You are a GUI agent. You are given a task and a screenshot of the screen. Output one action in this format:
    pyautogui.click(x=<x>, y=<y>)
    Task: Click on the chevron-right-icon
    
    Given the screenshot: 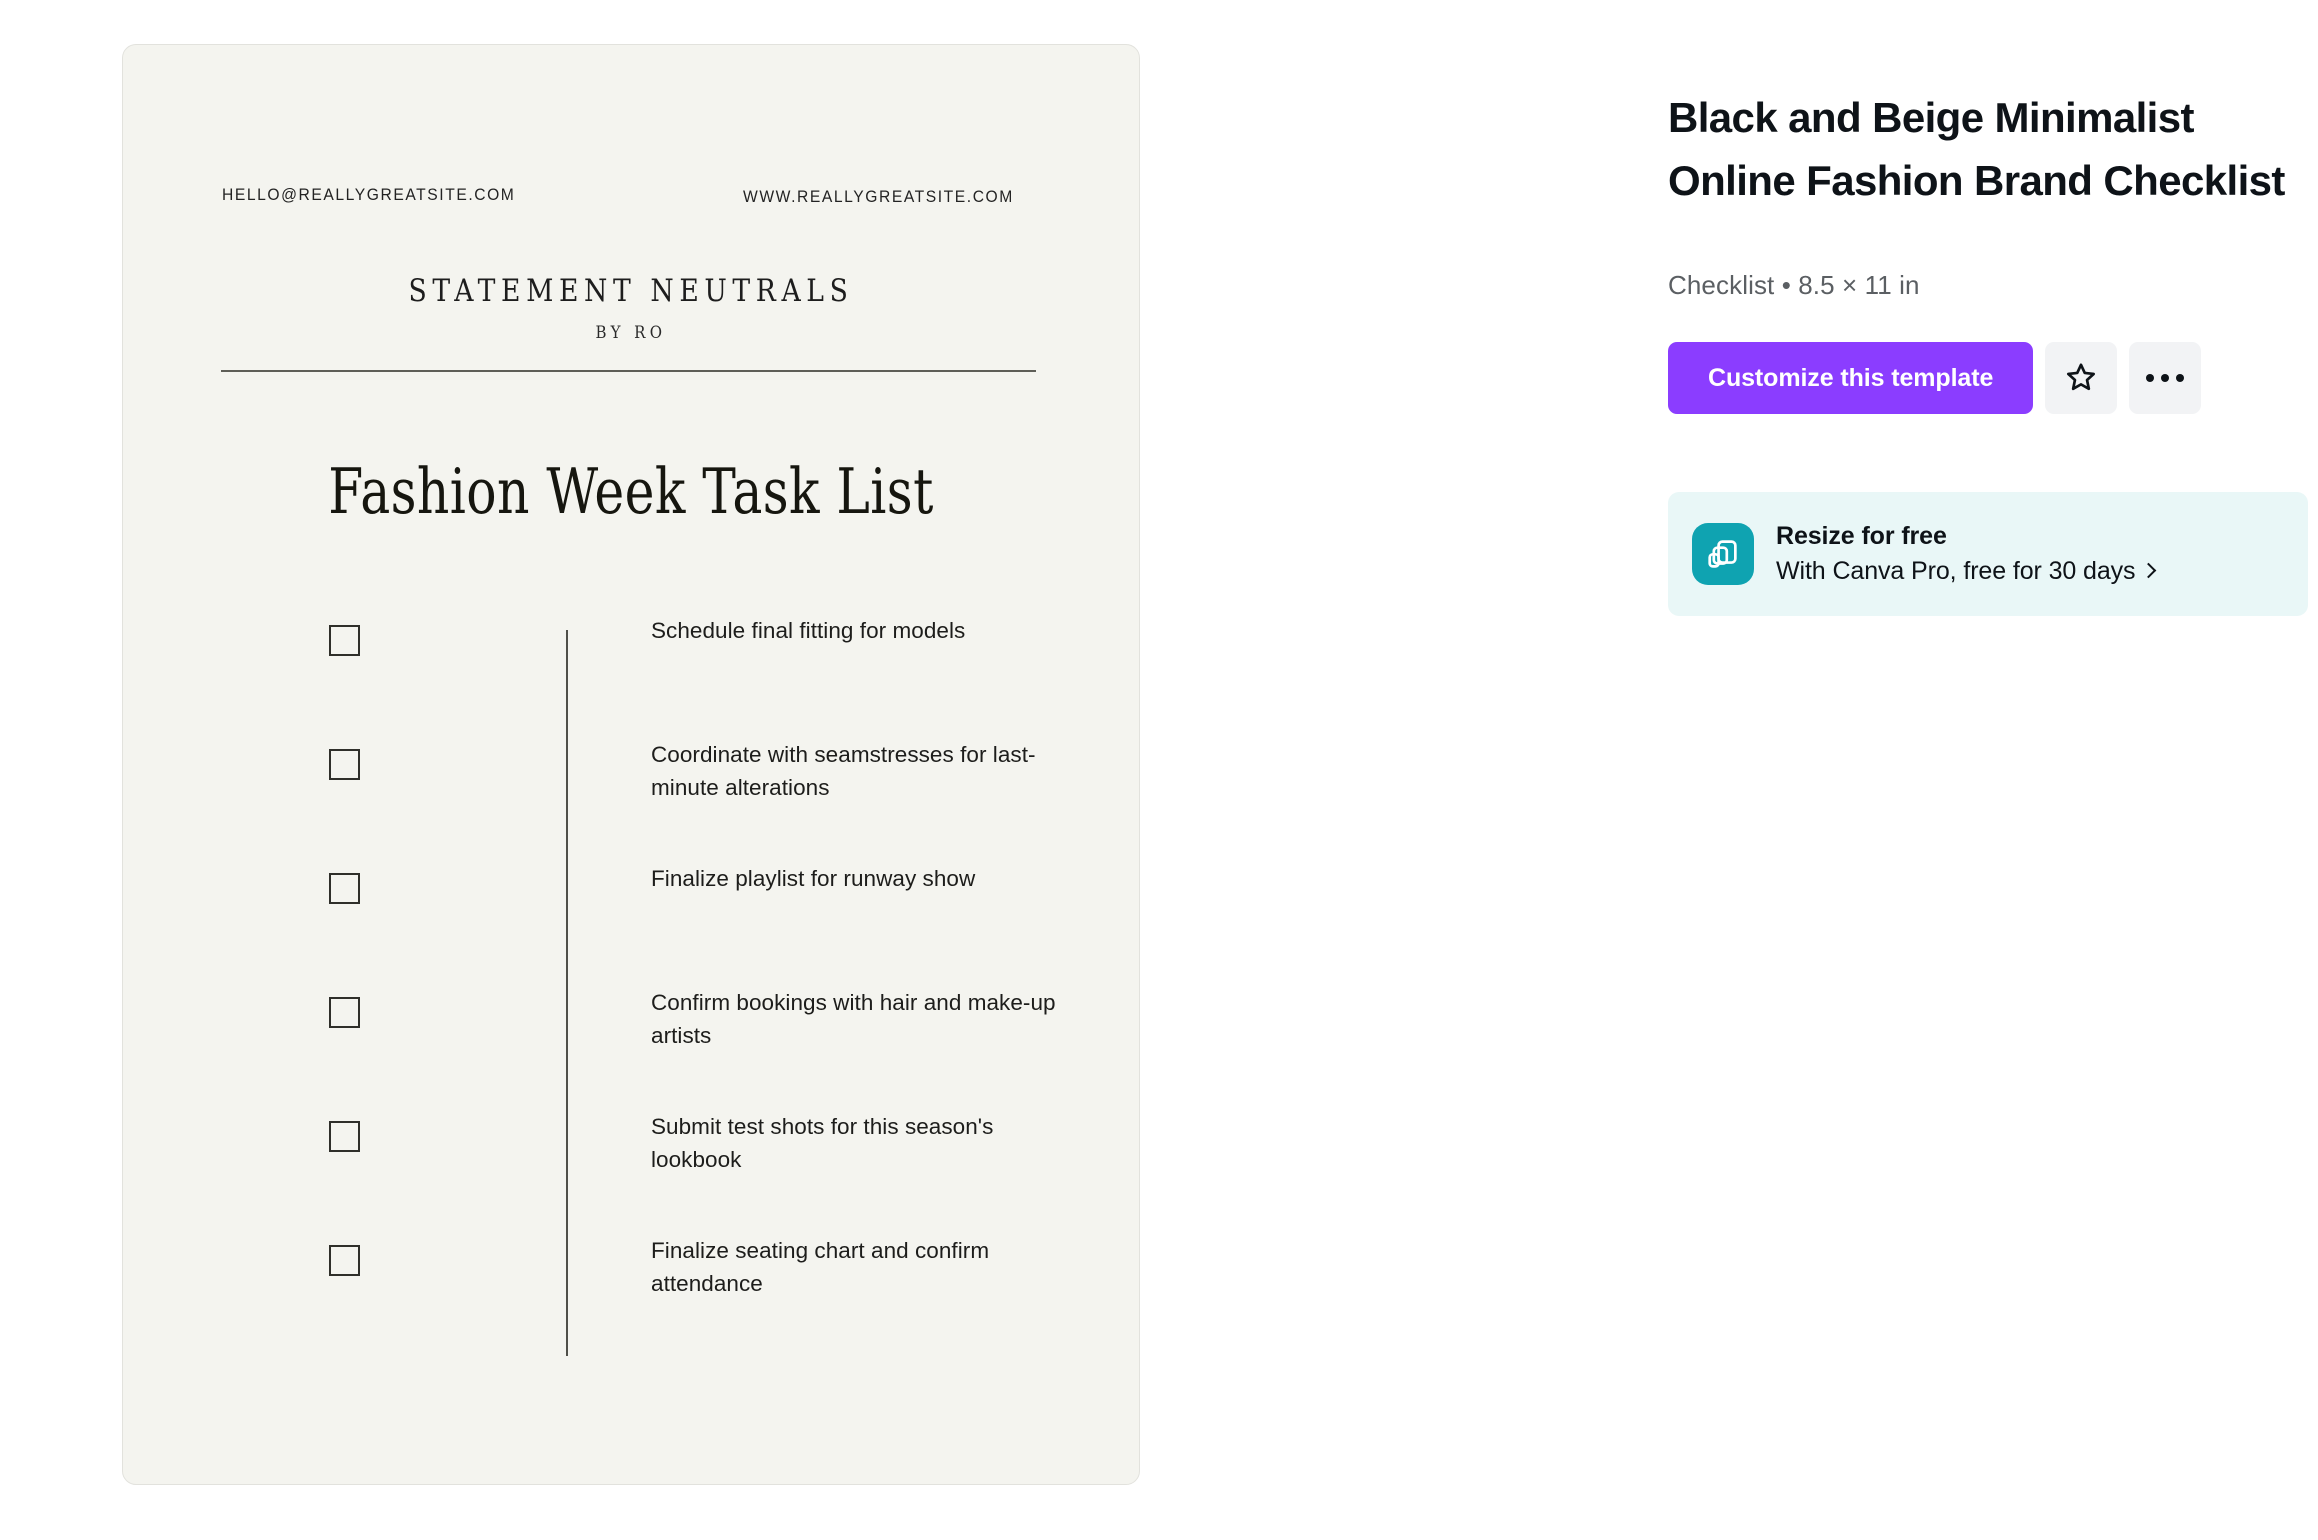 What is the action you would take?
    pyautogui.click(x=2149, y=570)
    